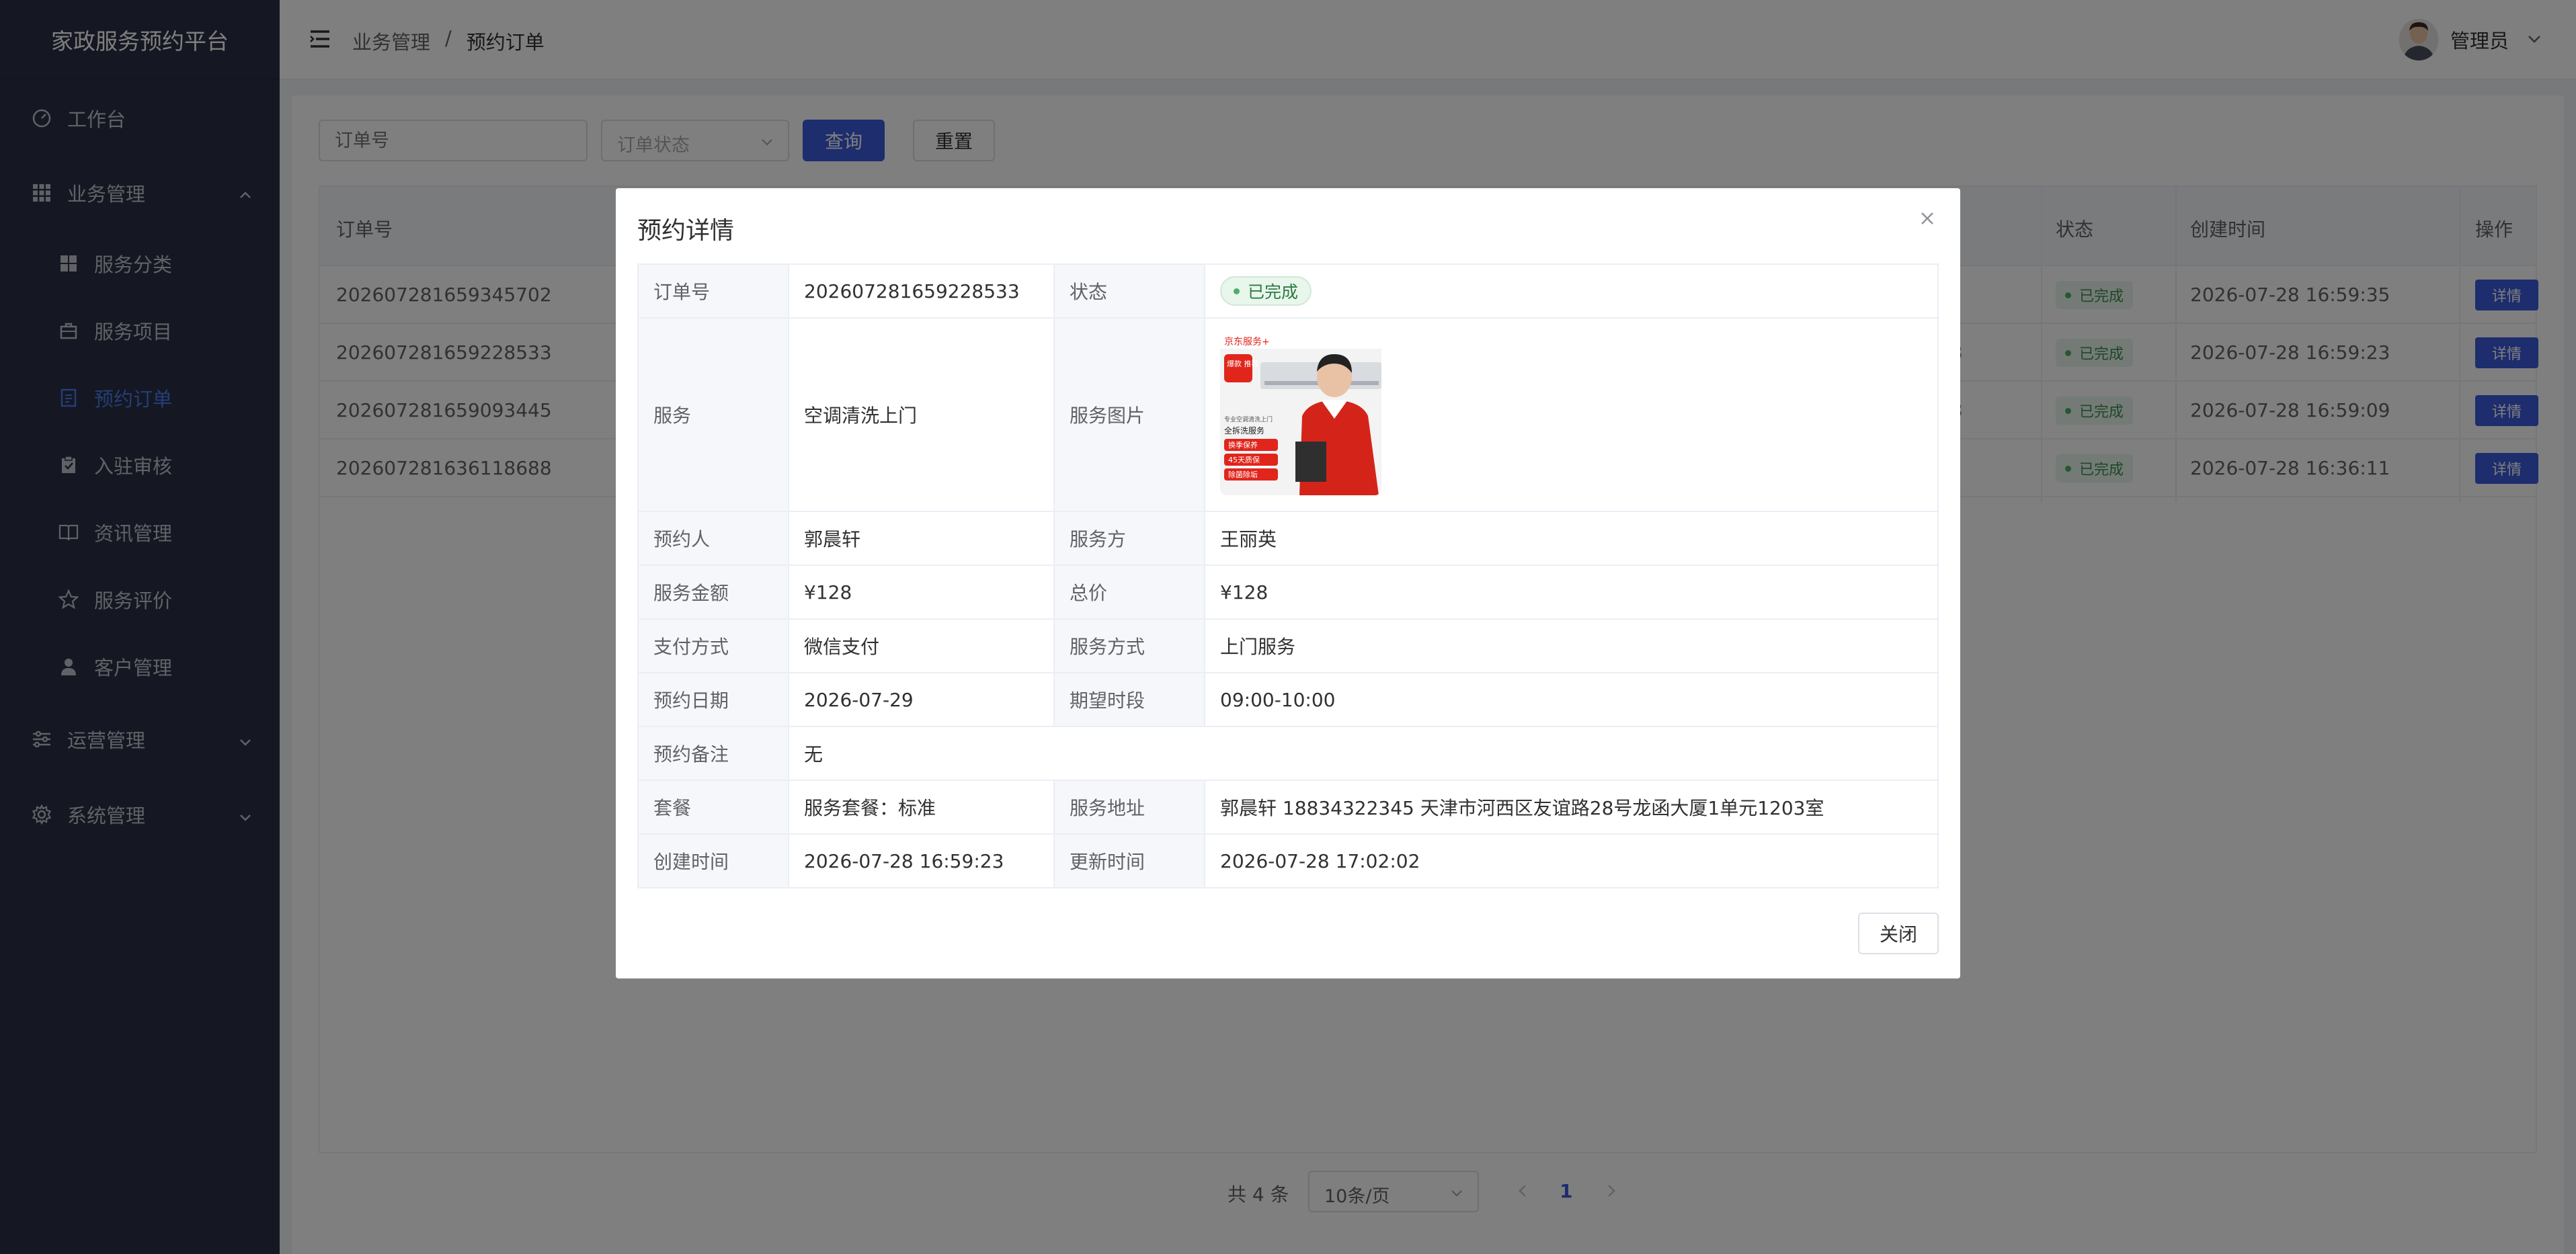  I want to click on label-created: 创建时间, so click(713, 860).